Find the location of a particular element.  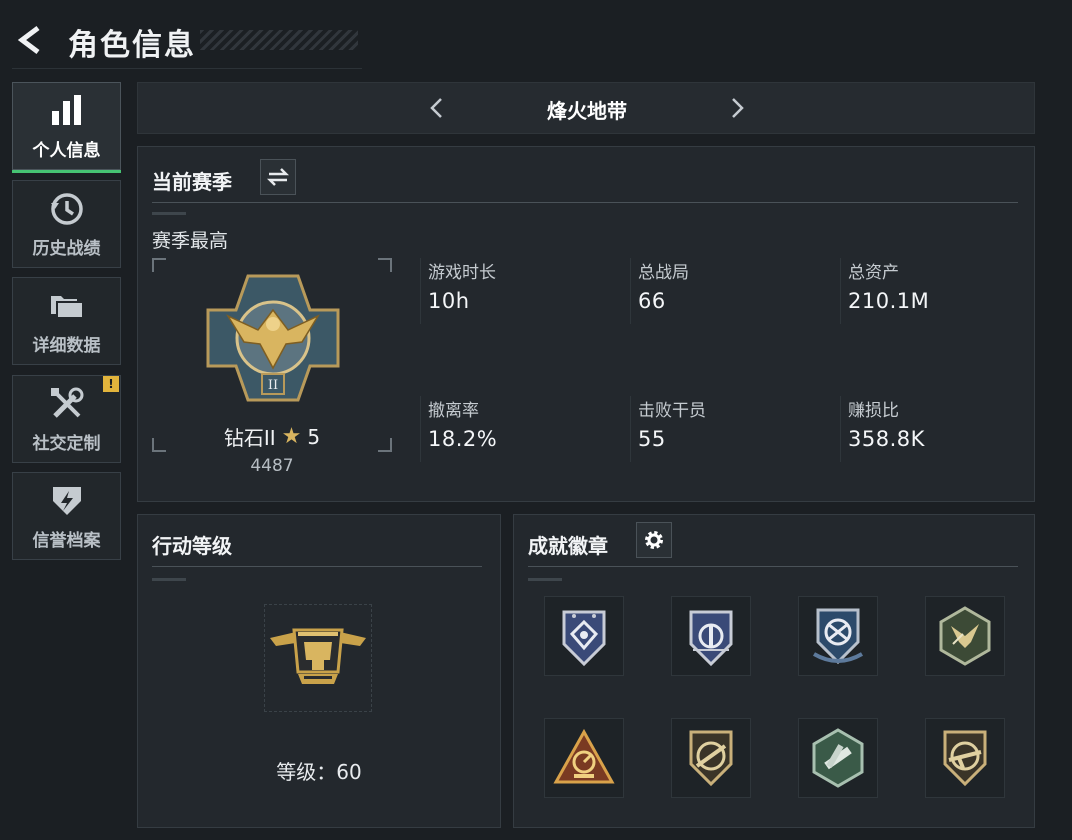

rank-points: 4487 is located at coordinates (272, 466).